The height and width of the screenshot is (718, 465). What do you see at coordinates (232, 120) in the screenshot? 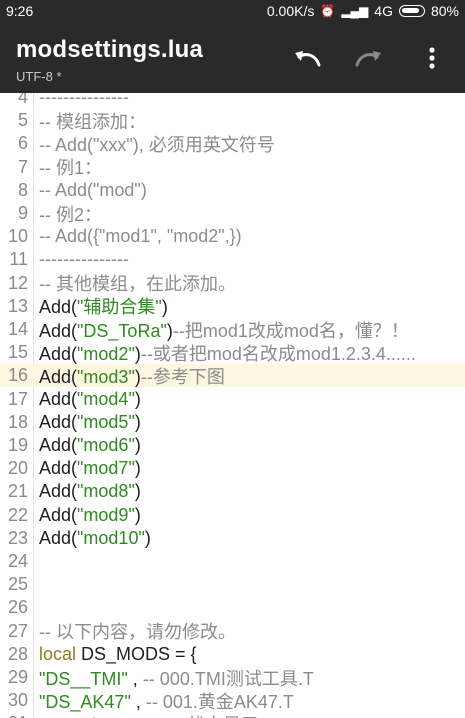
I see `code-line: 5 -- 模组添加：` at bounding box center [232, 120].